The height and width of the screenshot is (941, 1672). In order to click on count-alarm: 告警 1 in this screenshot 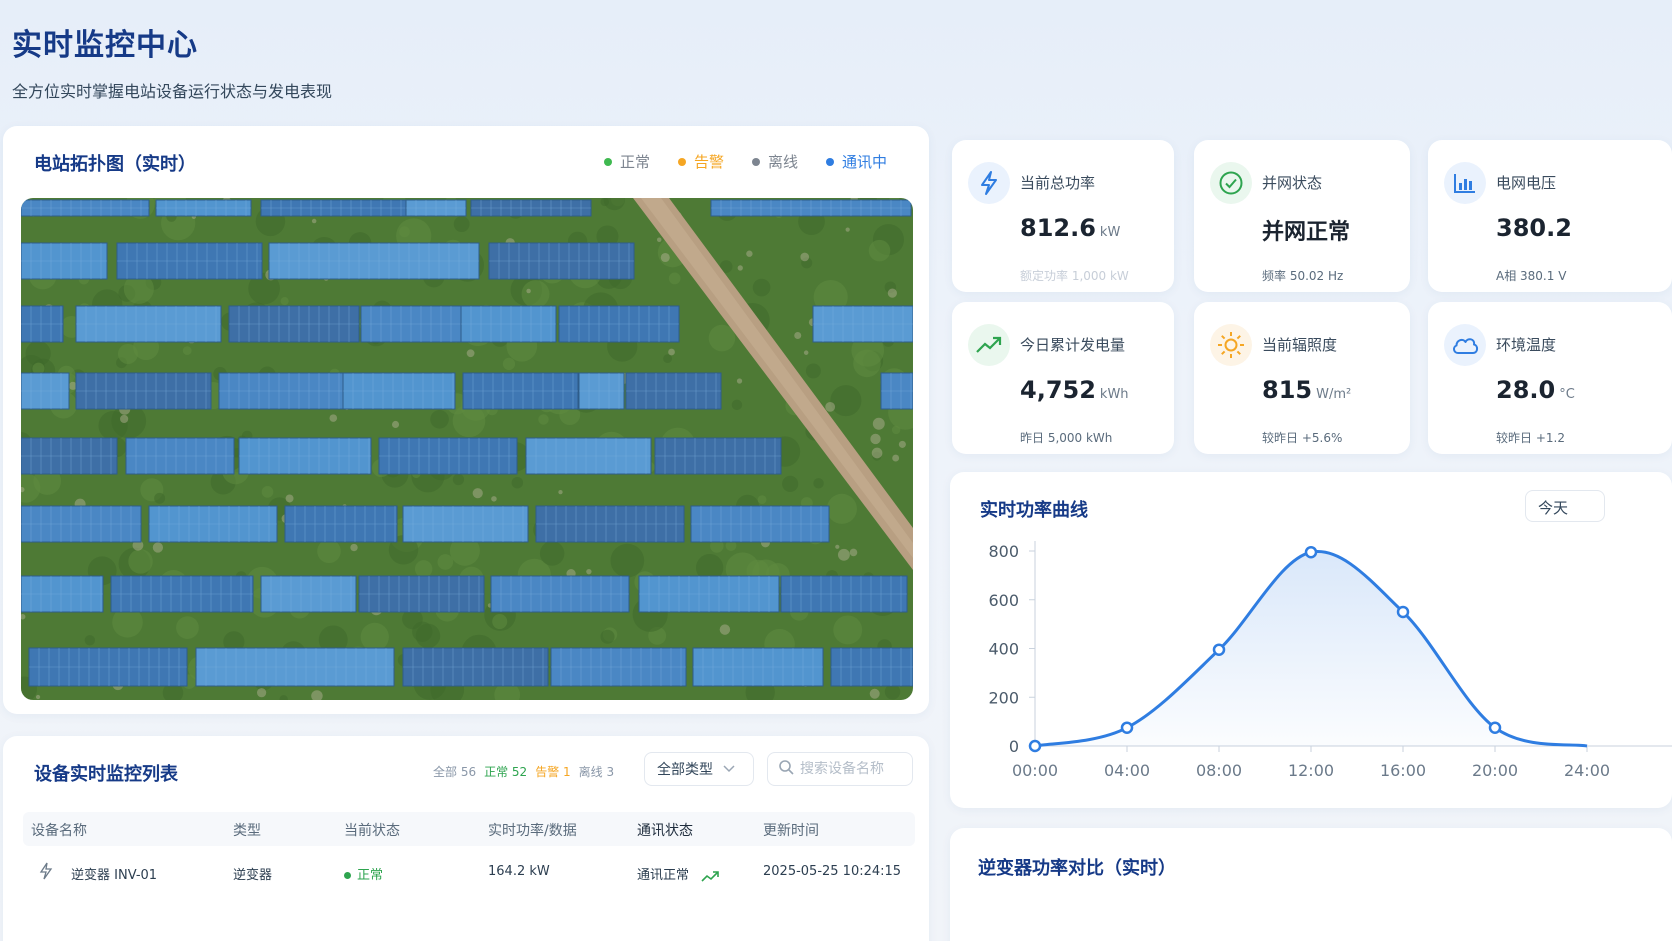, I will do `click(552, 771)`.